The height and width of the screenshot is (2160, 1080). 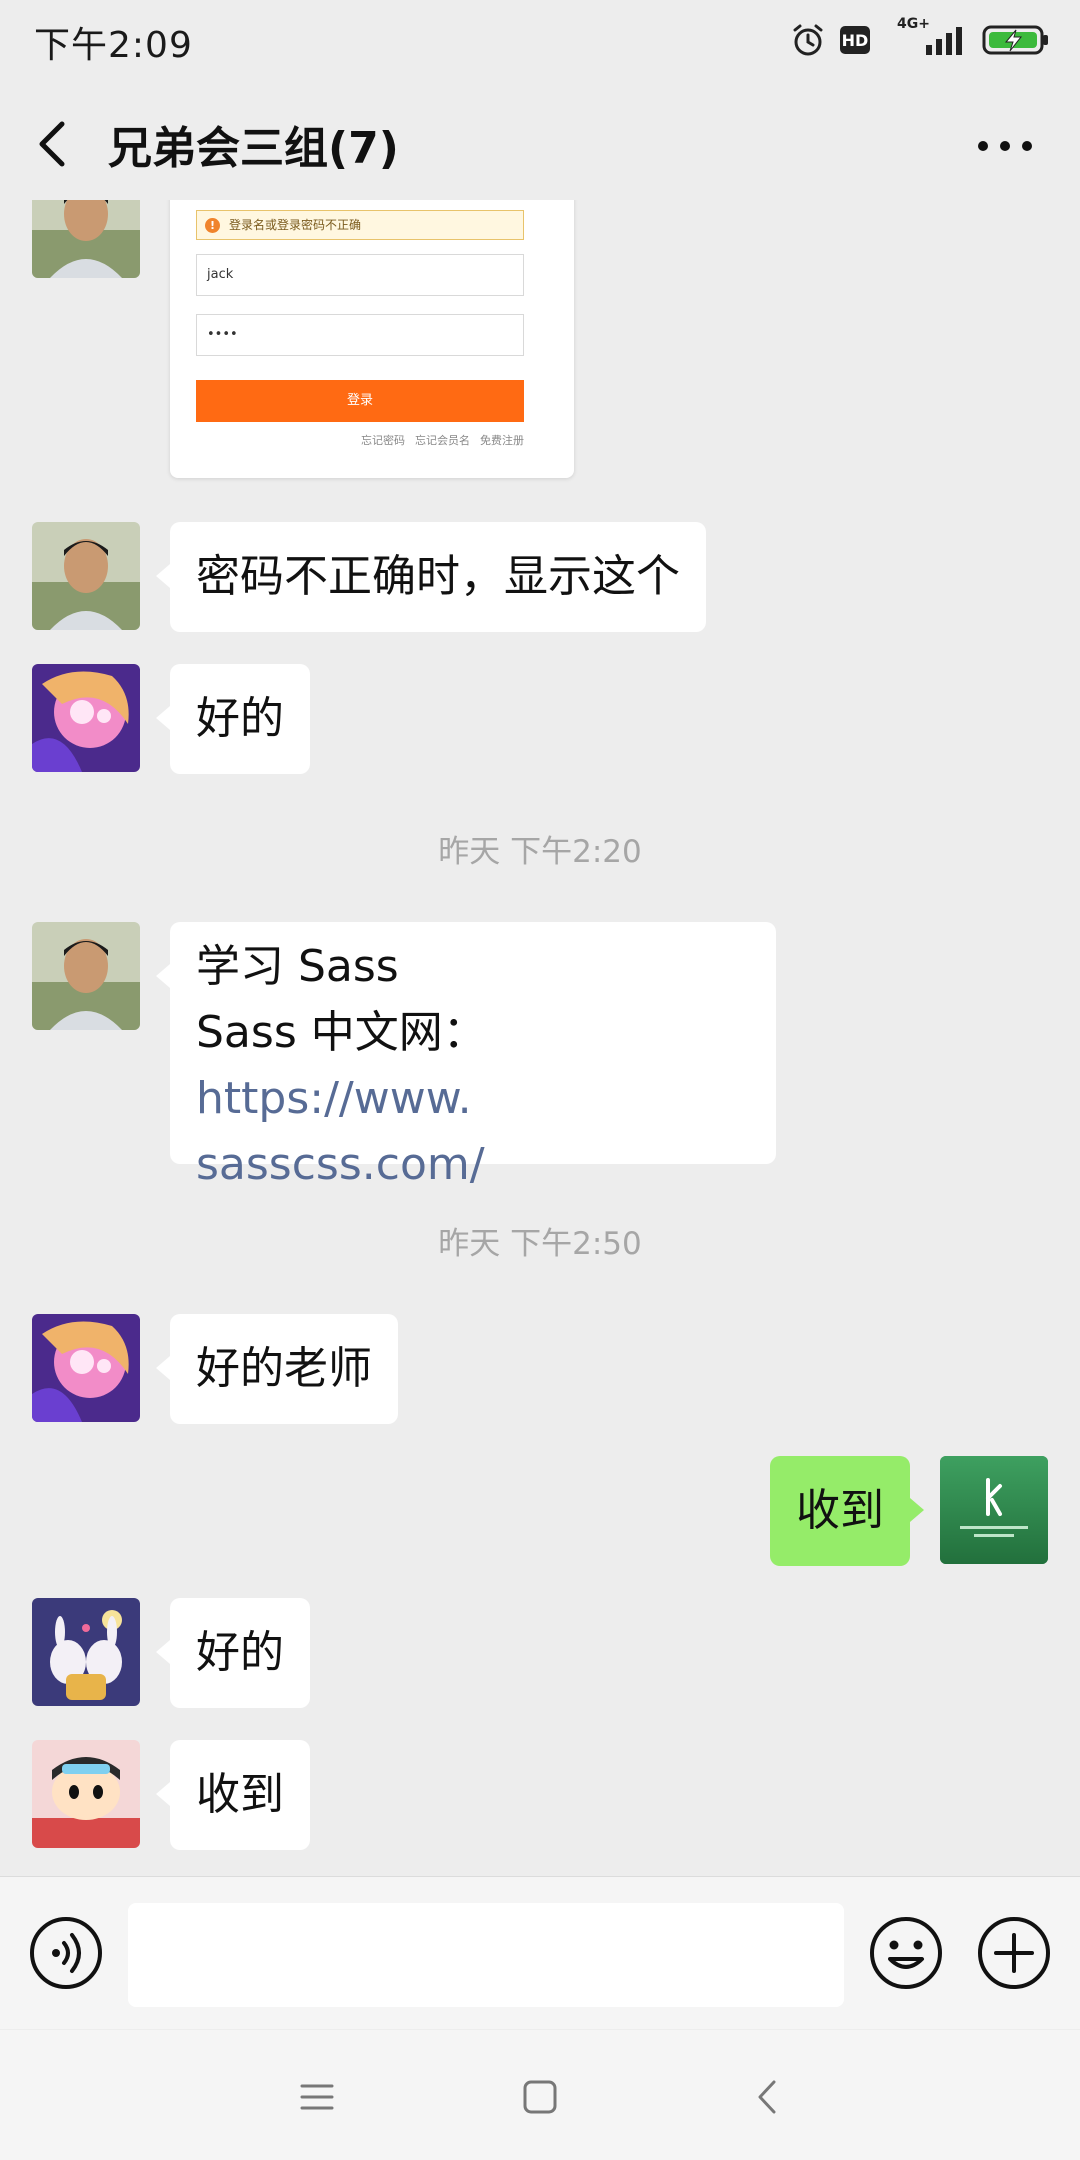 I want to click on system-nav-bar, so click(x=540, y=2095).